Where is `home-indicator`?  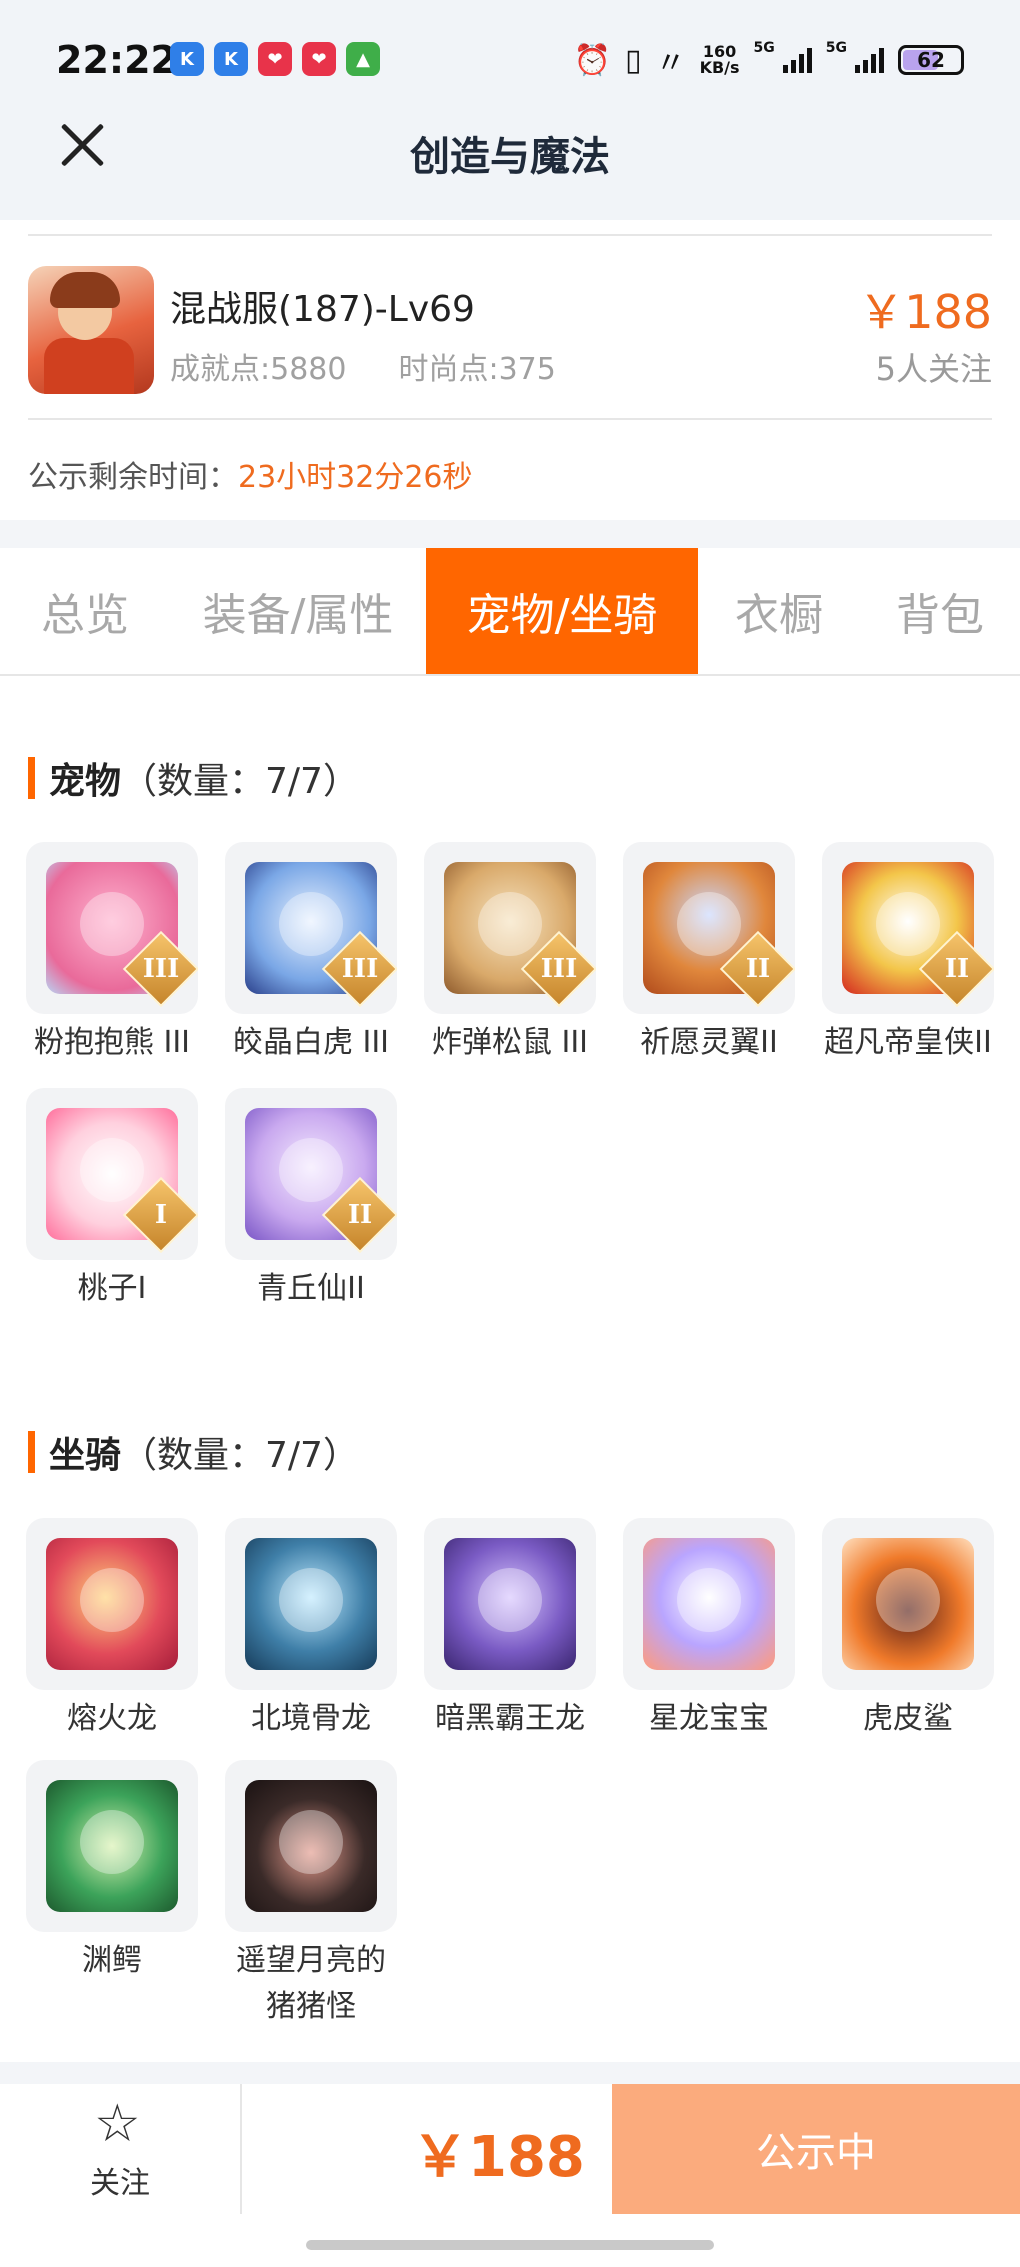
home-indicator is located at coordinates (510, 2245).